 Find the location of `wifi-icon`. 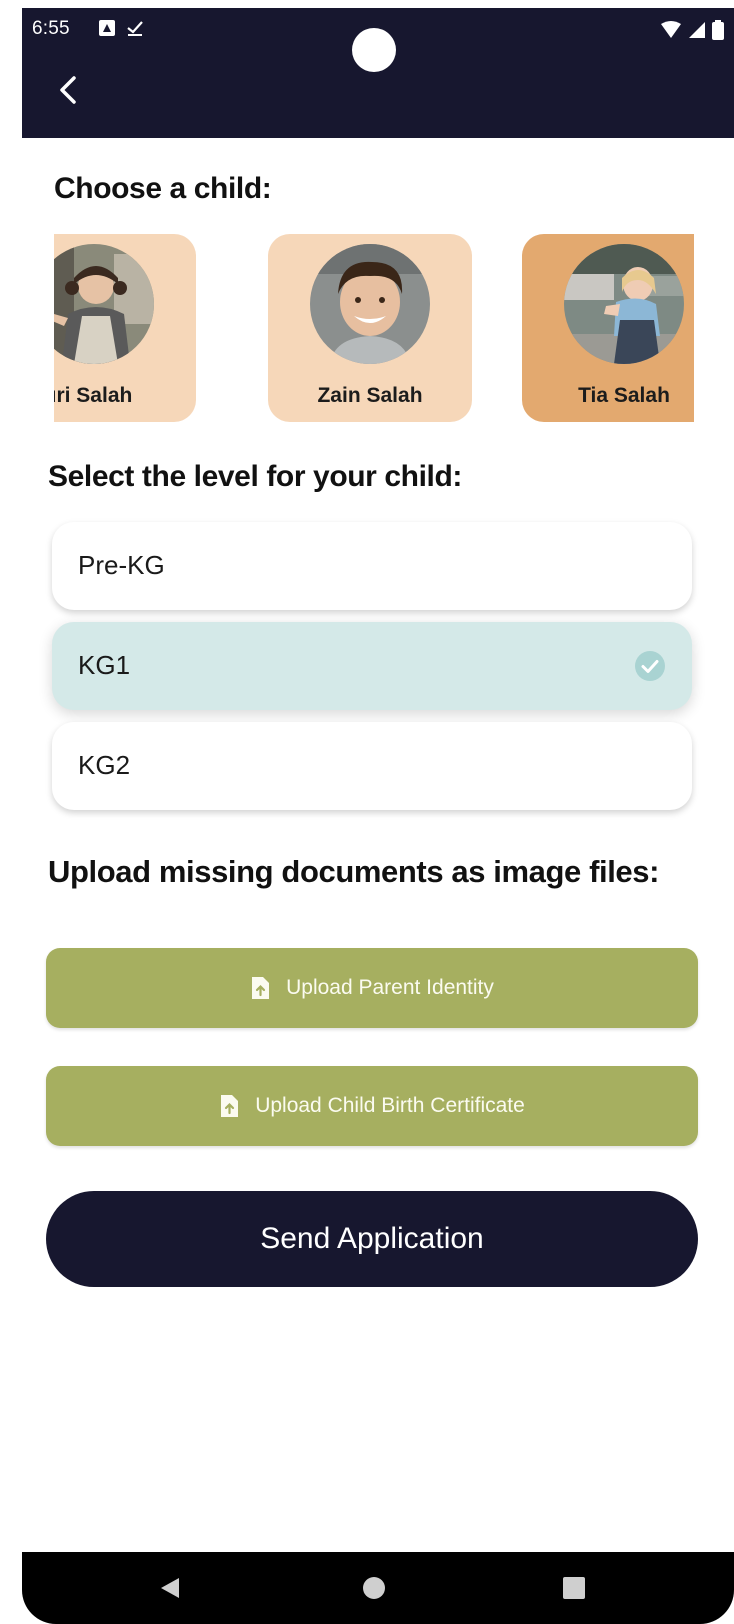

wifi-icon is located at coordinates (671, 29).